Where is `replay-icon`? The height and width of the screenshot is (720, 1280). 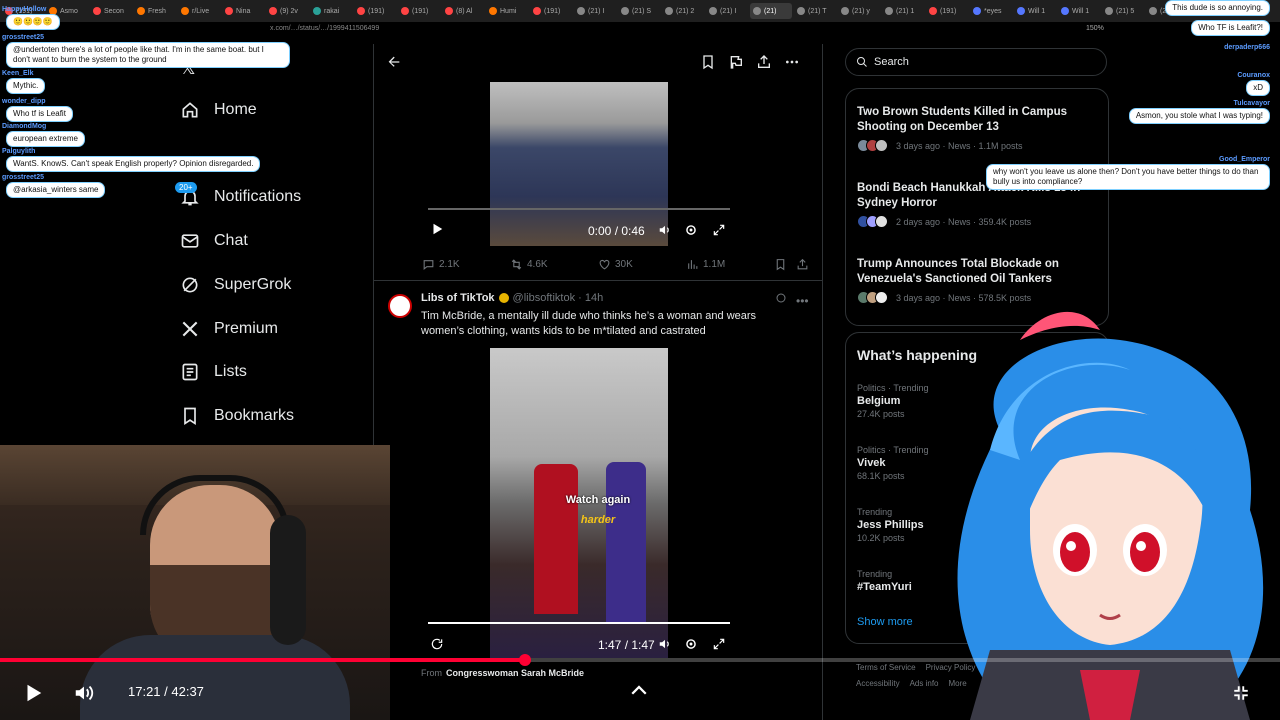
replay-icon is located at coordinates (437, 644).